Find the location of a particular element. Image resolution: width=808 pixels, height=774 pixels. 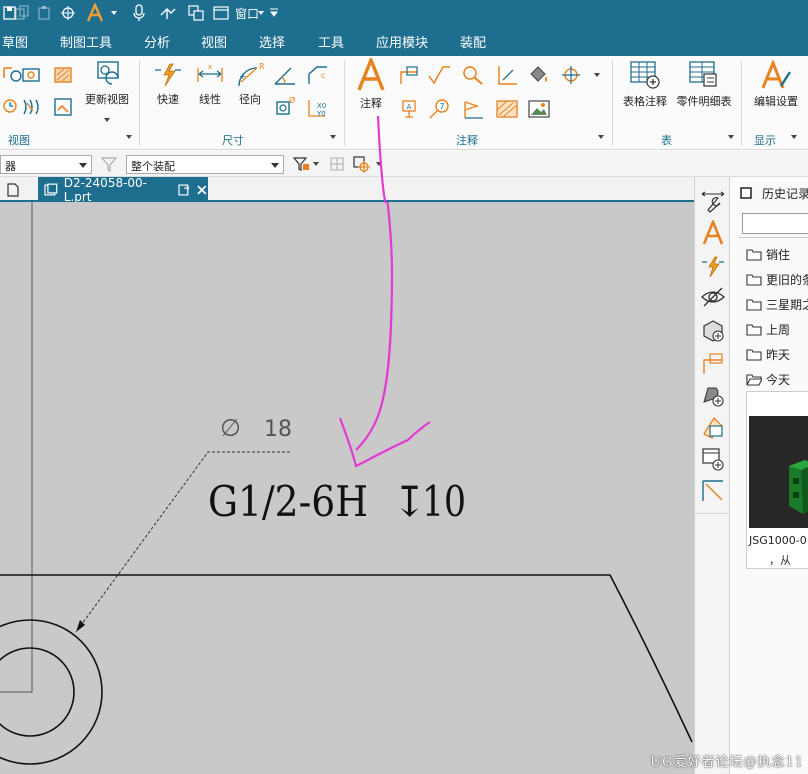

visibility-icon is located at coordinates (713, 297).